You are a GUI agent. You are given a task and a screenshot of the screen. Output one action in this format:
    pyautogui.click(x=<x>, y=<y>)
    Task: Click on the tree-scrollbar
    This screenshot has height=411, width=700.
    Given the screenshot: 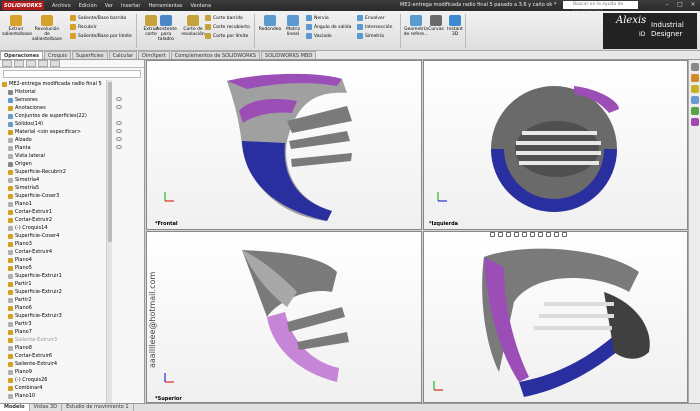 What is the action you would take?
    pyautogui.click(x=109, y=241)
    